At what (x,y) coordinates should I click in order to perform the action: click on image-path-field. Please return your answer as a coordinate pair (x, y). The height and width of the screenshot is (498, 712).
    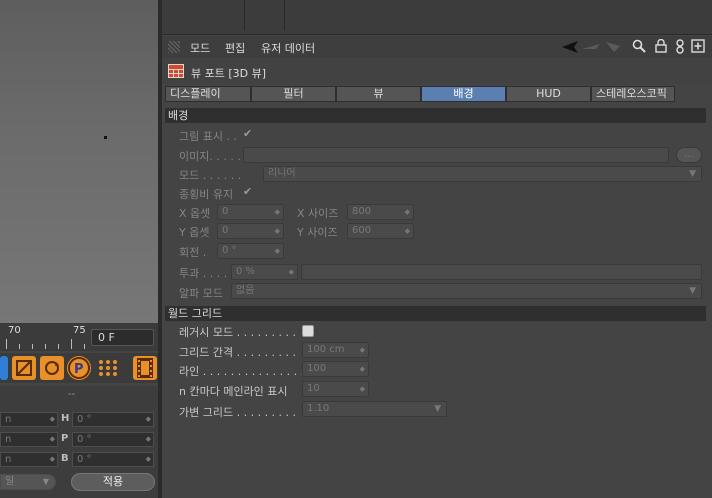
    Looking at the image, I should click on (456, 155).